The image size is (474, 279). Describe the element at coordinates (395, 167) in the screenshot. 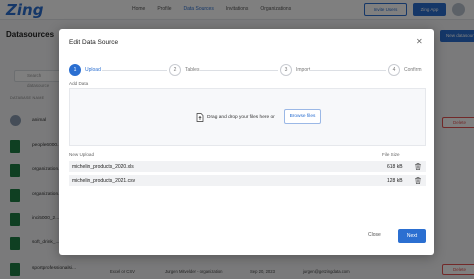

I see `file-size: 618 kB` at that location.